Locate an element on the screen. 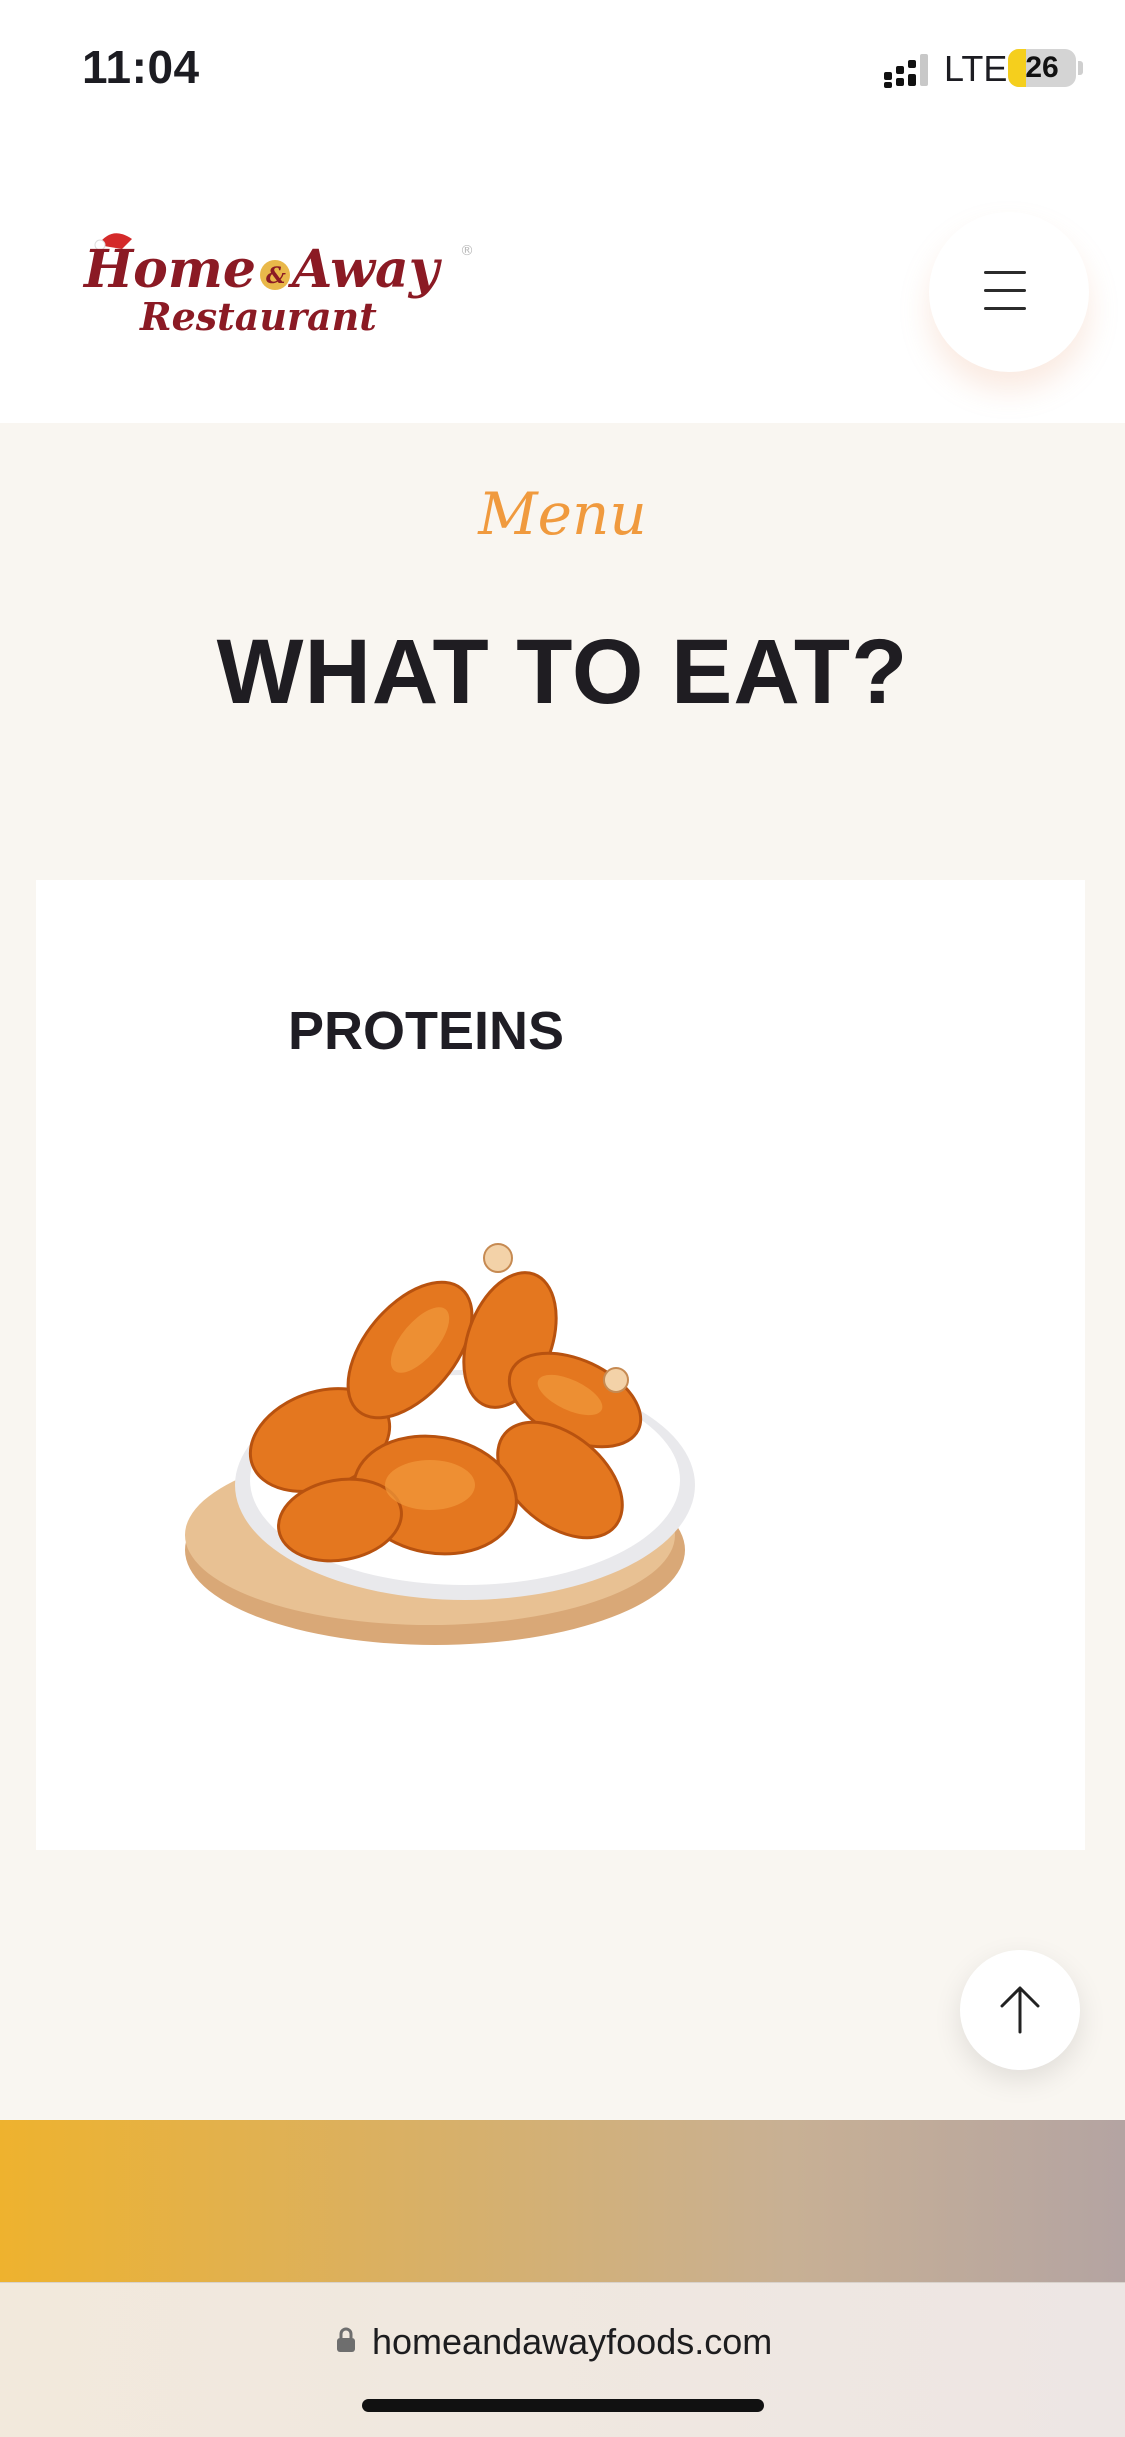 The height and width of the screenshot is (2437, 1125). arrow-up-icon is located at coordinates (1020, 2010).